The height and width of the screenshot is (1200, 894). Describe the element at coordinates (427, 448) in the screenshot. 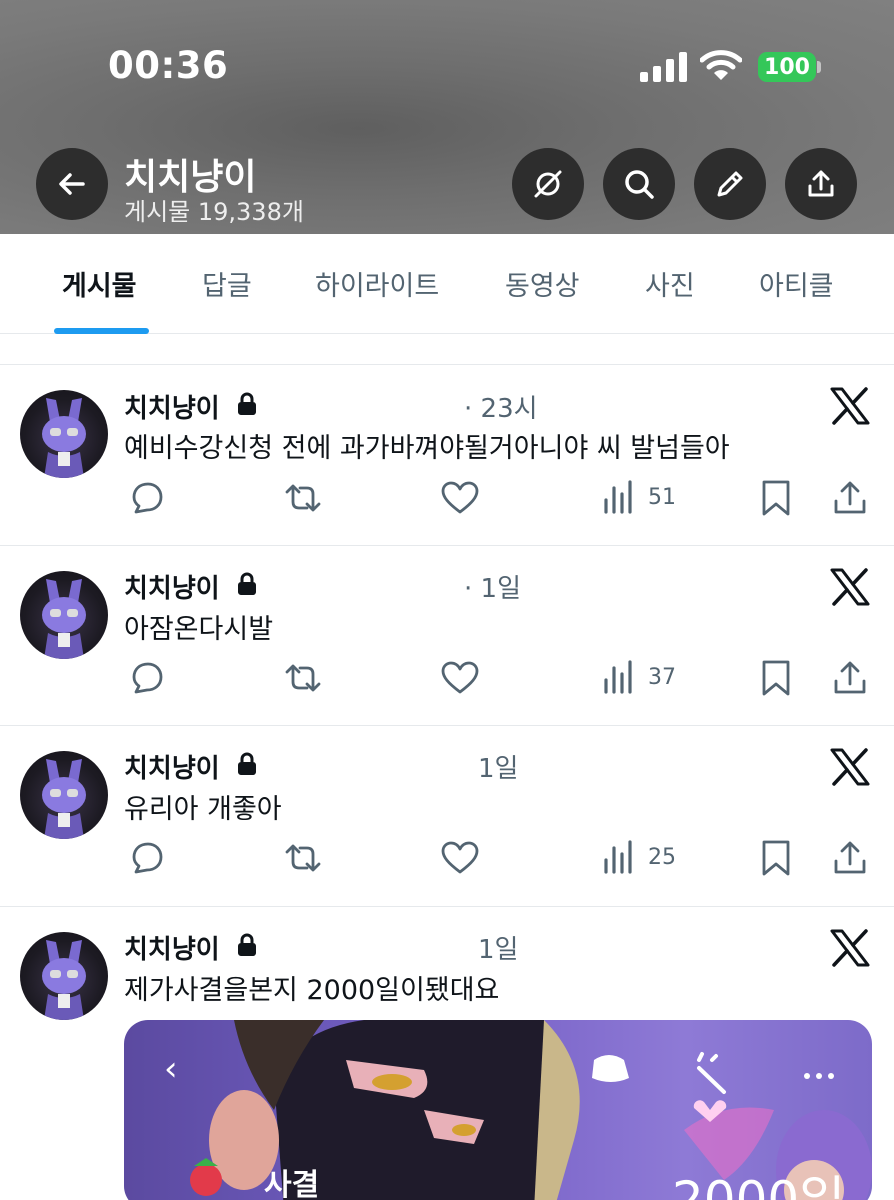

I see `tweet-text: 예비수강신청 전에 과가바껴야될거아니야 씨 발넘들아` at that location.